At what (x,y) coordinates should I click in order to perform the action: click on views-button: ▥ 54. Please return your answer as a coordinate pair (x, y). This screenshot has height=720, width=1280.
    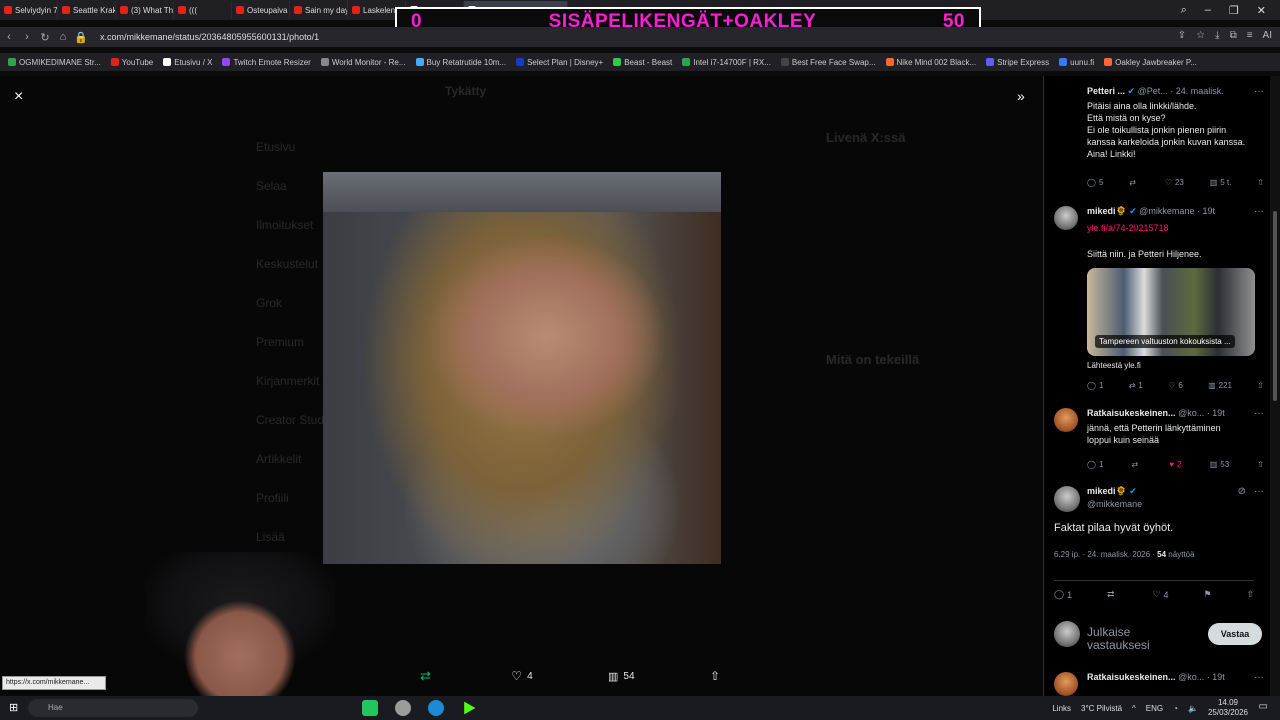
    Looking at the image, I should click on (621, 676).